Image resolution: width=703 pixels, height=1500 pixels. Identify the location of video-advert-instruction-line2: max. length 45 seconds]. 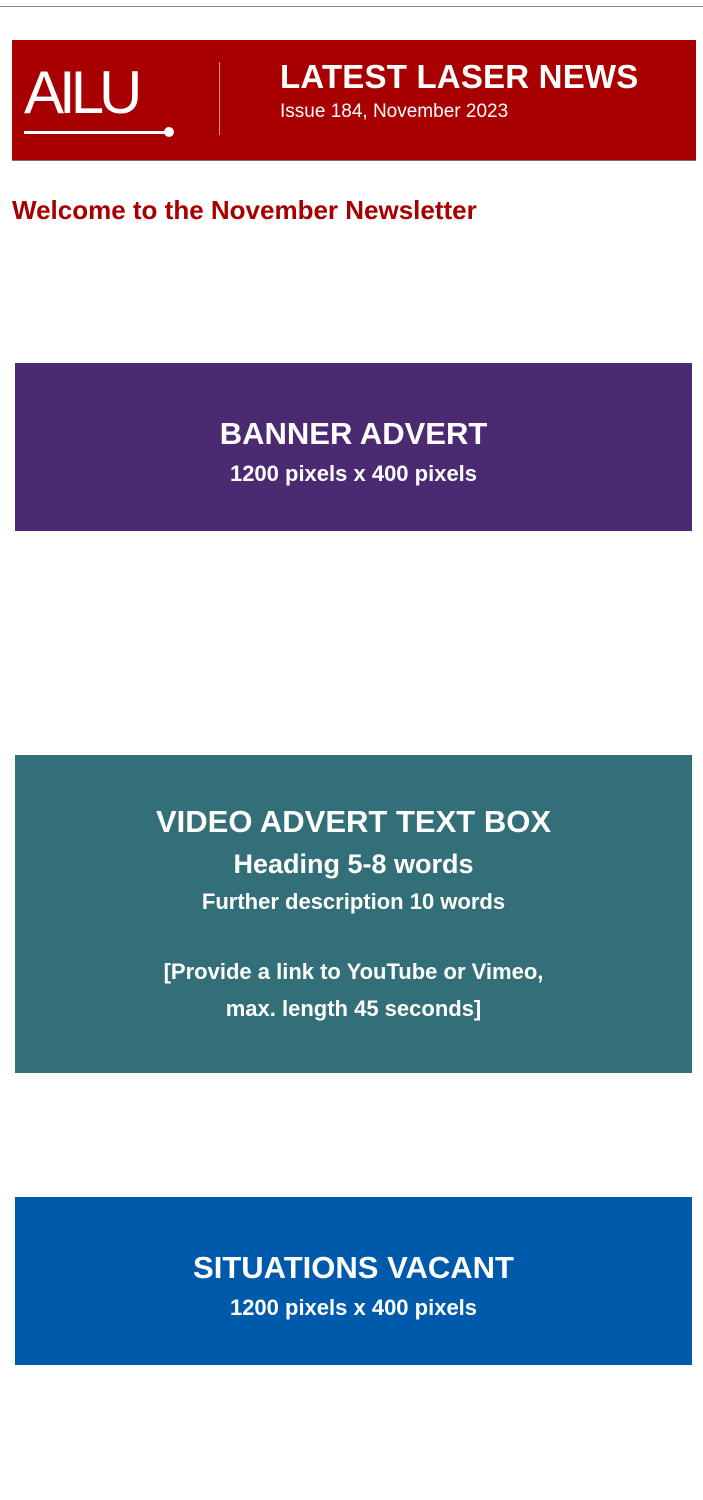
(353, 1008).